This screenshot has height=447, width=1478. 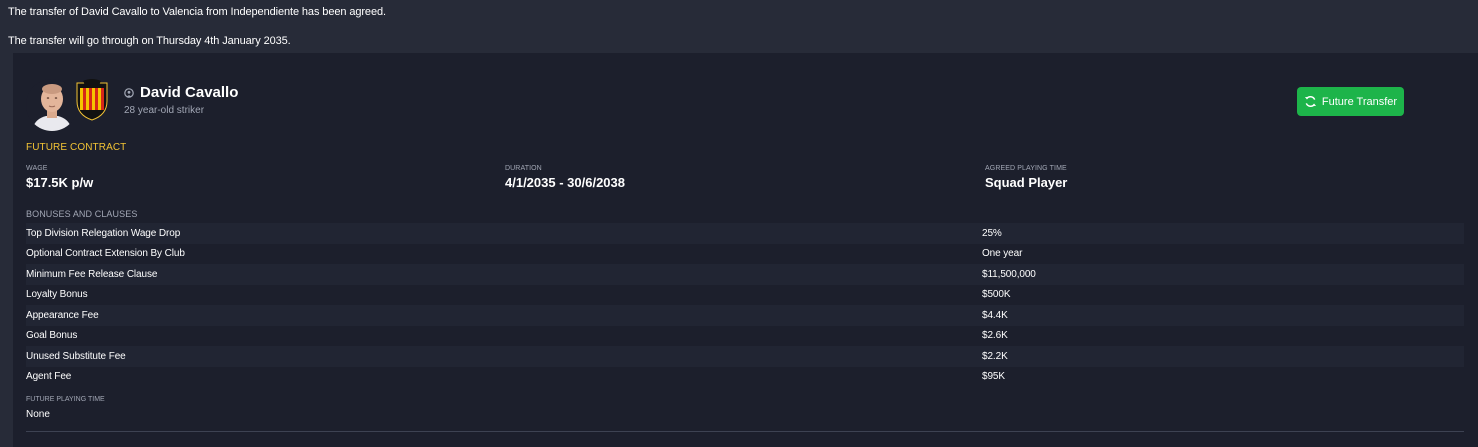 I want to click on bonus-label: Appearance Fee, so click(x=62, y=315).